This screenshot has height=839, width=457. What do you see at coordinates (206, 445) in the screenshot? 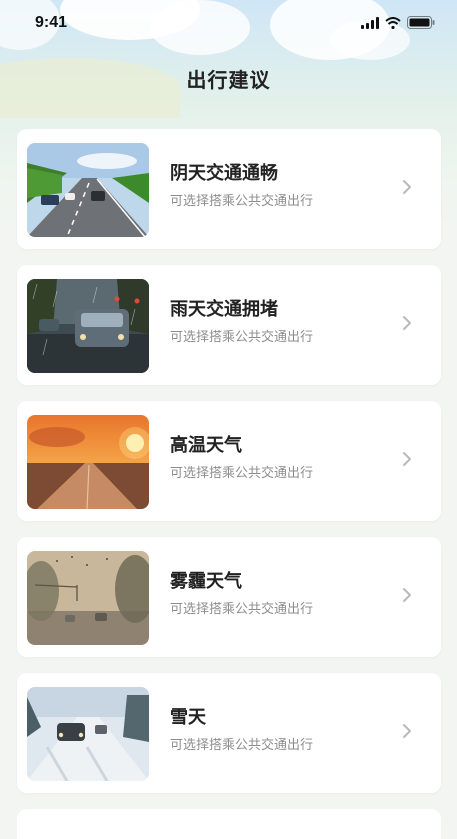
I see `card-title: 高温天气` at bounding box center [206, 445].